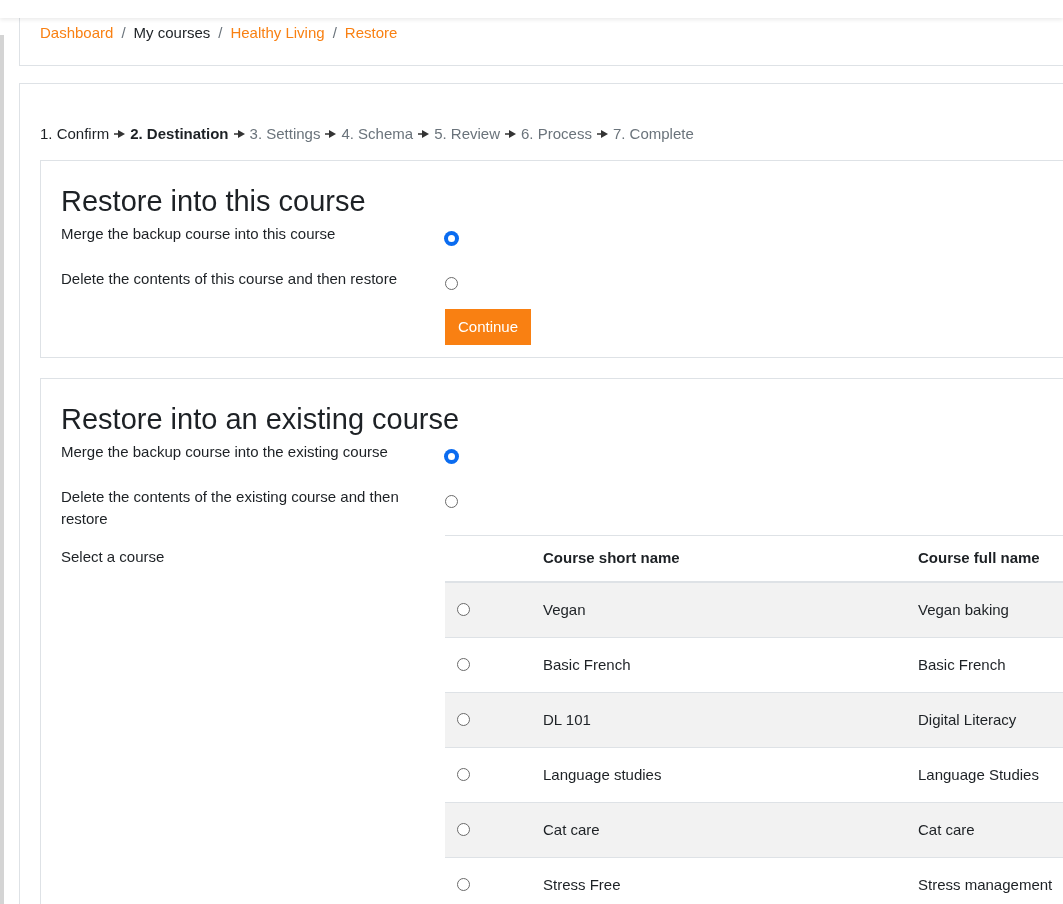 The width and height of the screenshot is (1063, 904). What do you see at coordinates (754, 830) in the screenshot?
I see `table-row: Cat care Cat care` at bounding box center [754, 830].